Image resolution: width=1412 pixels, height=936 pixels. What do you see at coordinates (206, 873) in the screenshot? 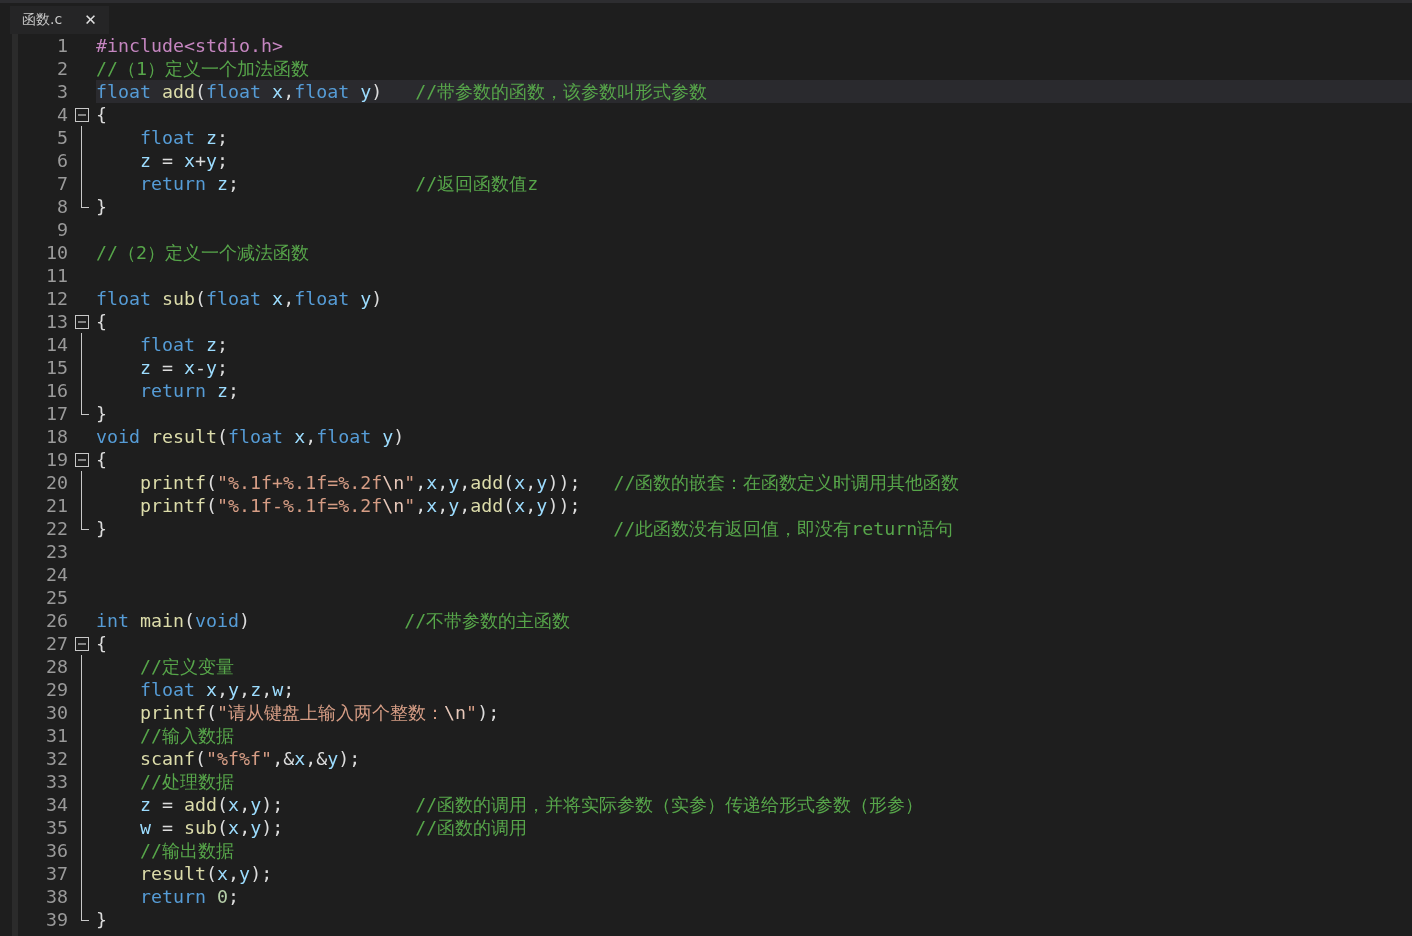
I see `code-line: result(x,y);` at bounding box center [206, 873].